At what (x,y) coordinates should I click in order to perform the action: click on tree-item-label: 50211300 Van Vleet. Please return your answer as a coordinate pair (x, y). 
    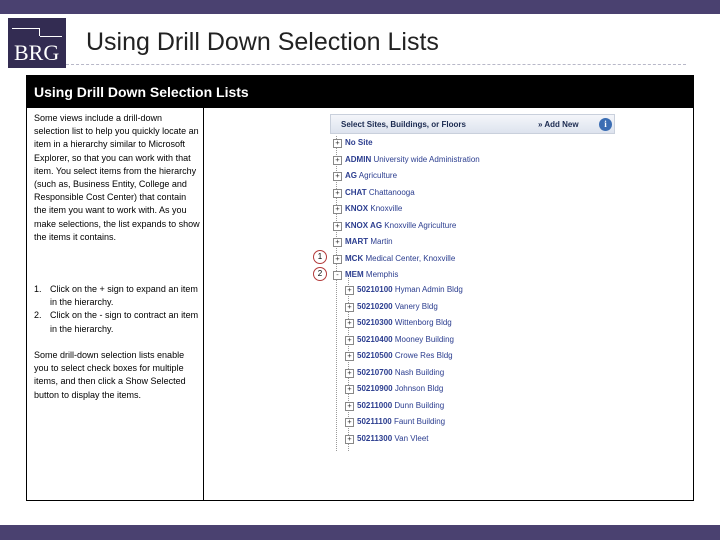
    Looking at the image, I should click on (393, 438).